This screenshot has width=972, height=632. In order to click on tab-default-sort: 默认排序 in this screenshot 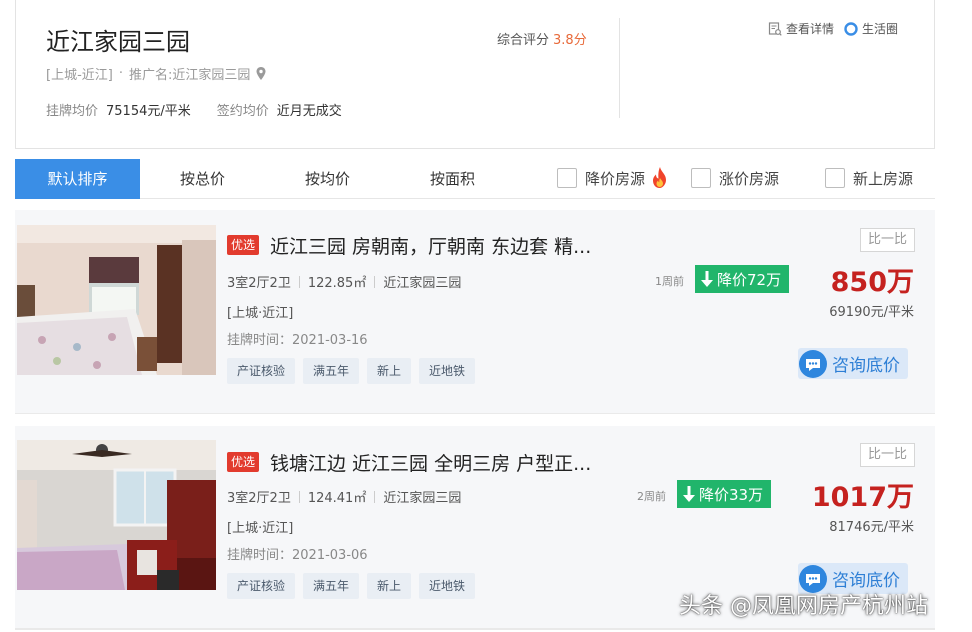, I will do `click(77, 179)`.